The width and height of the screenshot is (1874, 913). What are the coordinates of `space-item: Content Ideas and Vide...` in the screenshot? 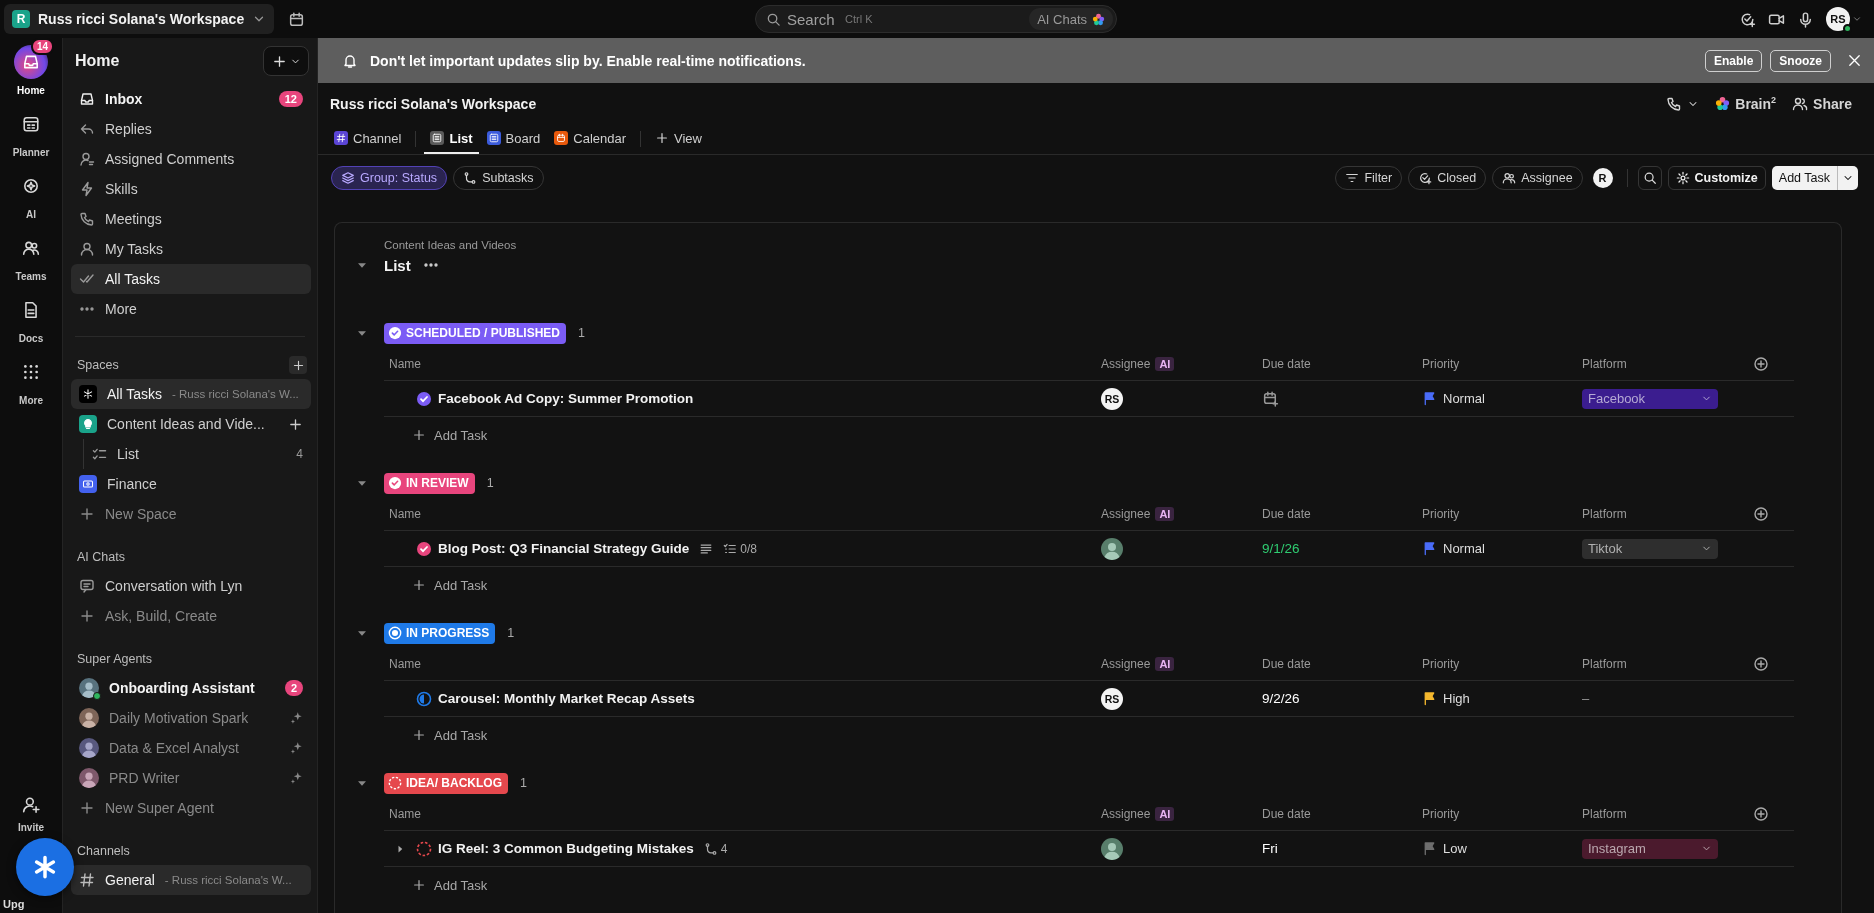 It's located at (191, 424).